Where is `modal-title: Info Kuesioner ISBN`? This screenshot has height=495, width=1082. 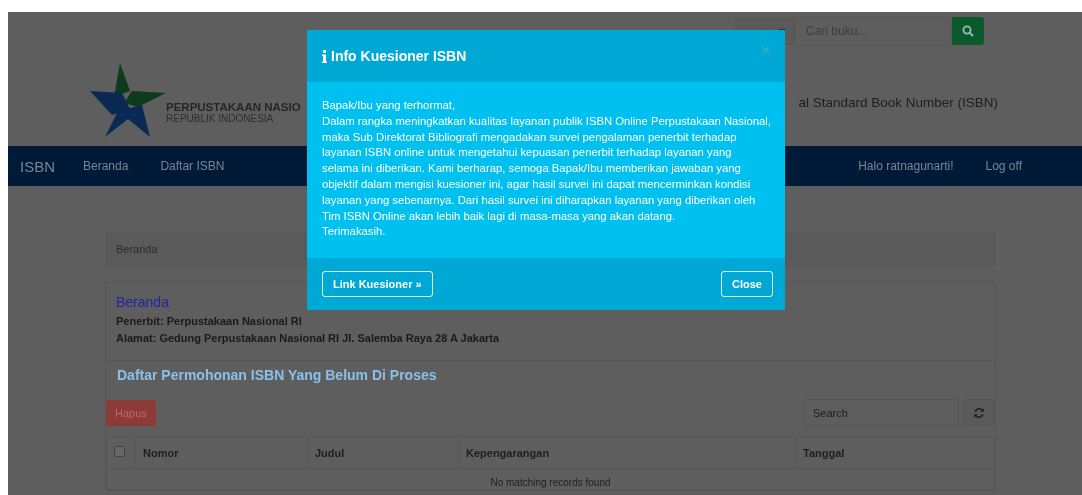 modal-title: Info Kuesioner ISBN is located at coordinates (399, 56).